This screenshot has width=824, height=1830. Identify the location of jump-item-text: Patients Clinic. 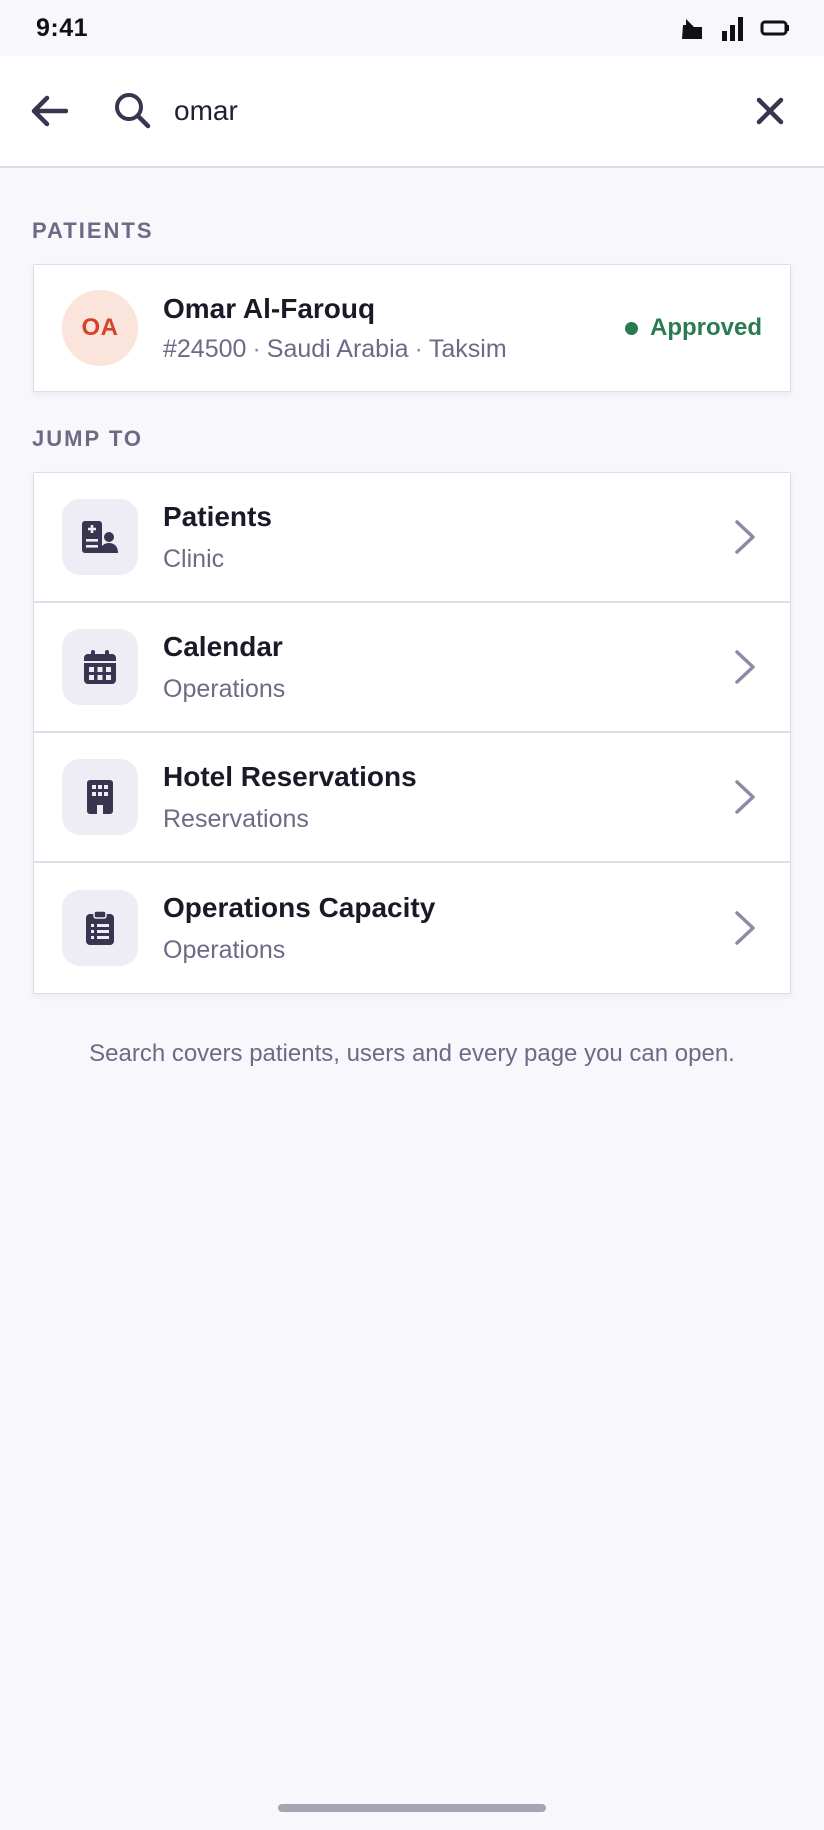
(445, 537).